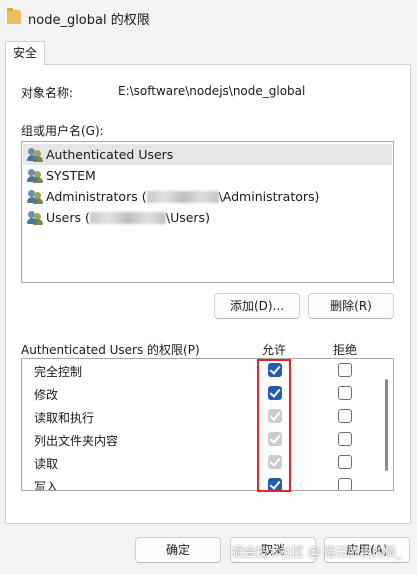 Image resolution: width=417 pixels, height=574 pixels. Describe the element at coordinates (199, 416) in the screenshot. I see `permission-row-read-execute: 读取和执行` at that location.